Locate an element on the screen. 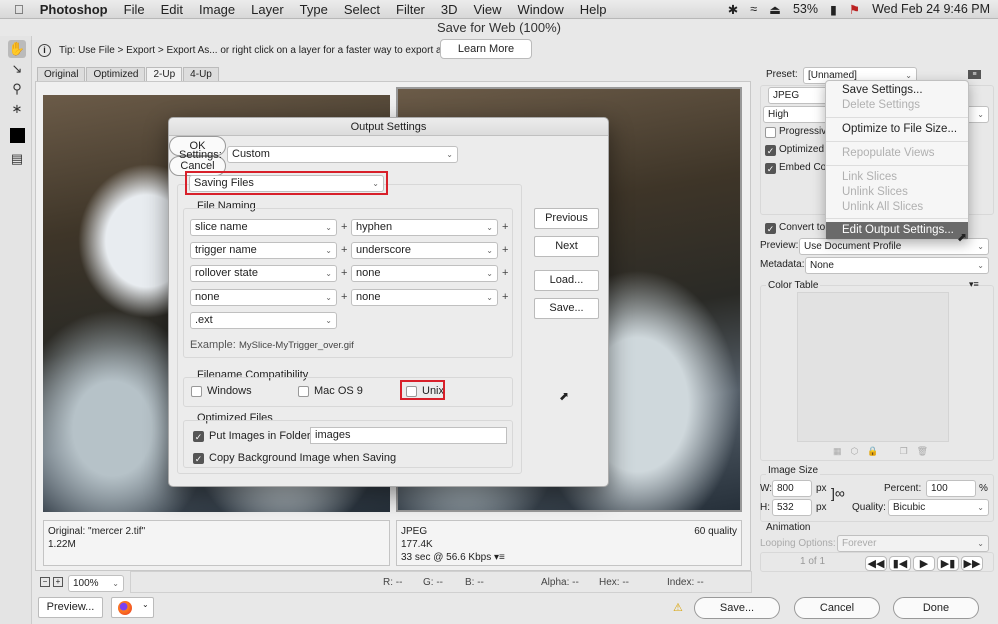 Image resolution: width=998 pixels, height=624 pixels. put-images-checkbox: ✓ is located at coordinates (198, 436).